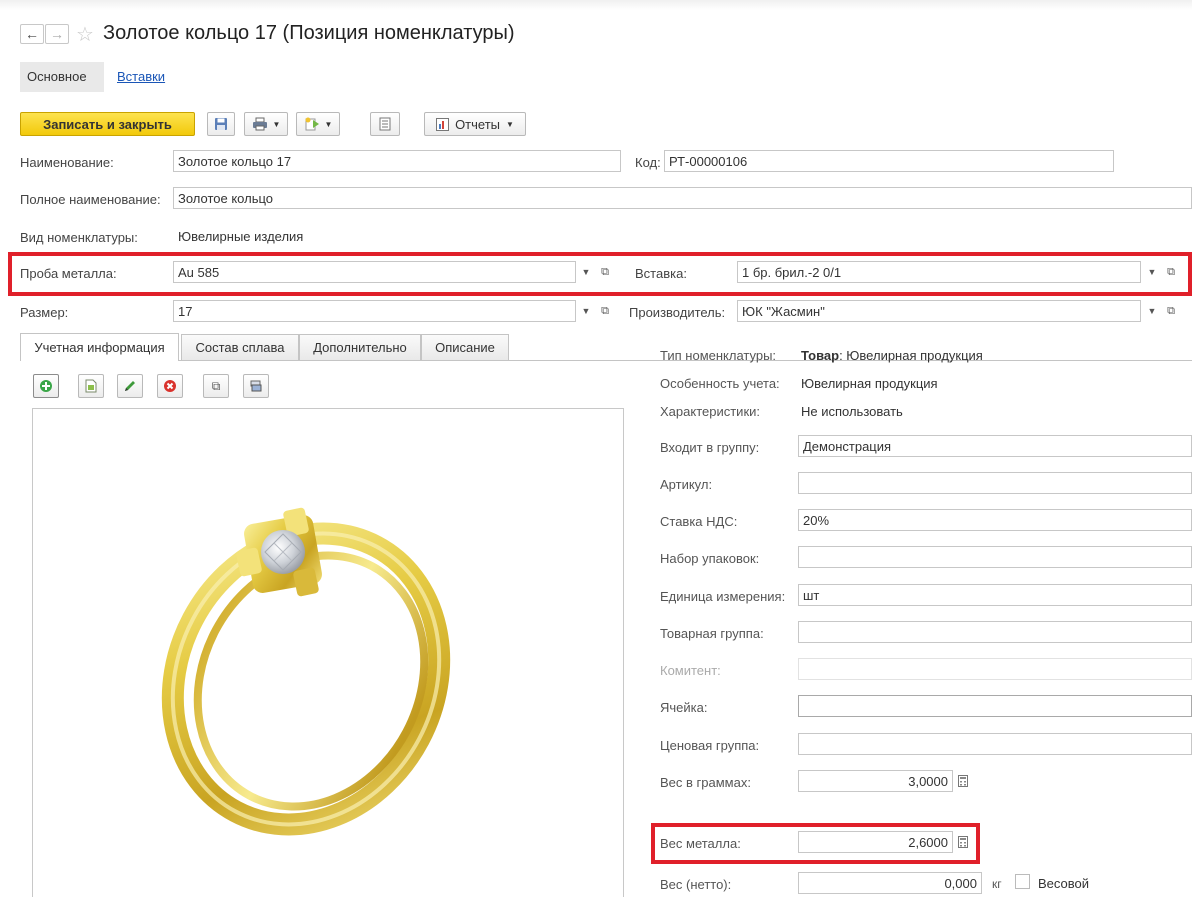  What do you see at coordinates (939, 311) in the screenshot?
I see `maker-input: ЮК "Жасмин"` at bounding box center [939, 311].